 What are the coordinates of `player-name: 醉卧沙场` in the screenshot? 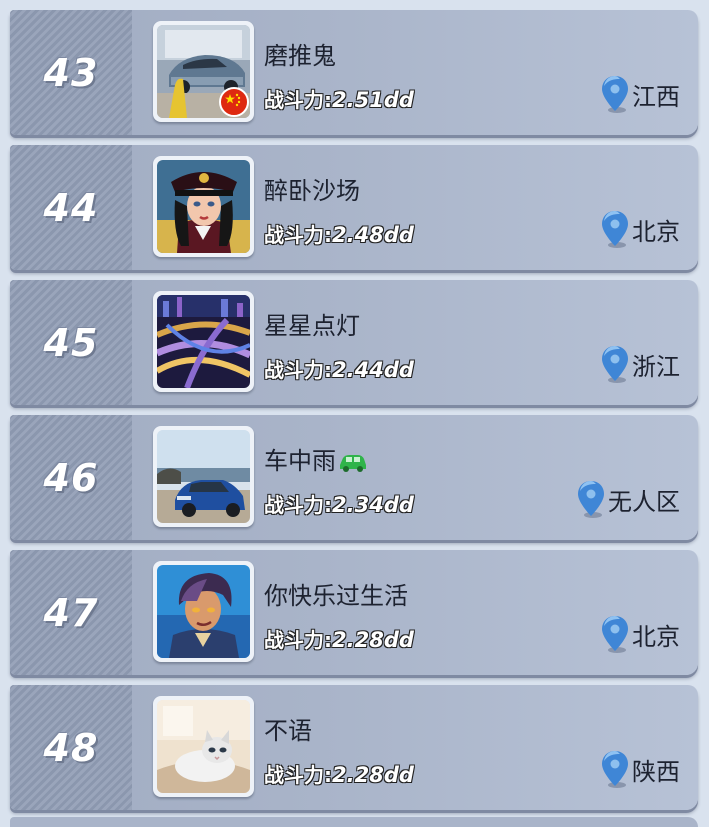 It's located at (312, 191).